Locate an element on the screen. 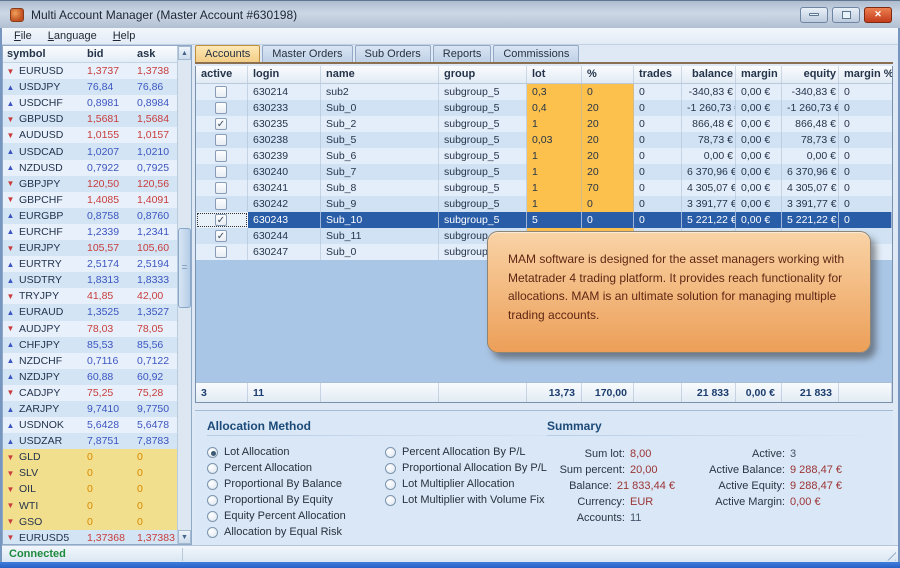 The image size is (900, 568). symbol-row: ▼ SLV 0 0 is located at coordinates (90, 473).